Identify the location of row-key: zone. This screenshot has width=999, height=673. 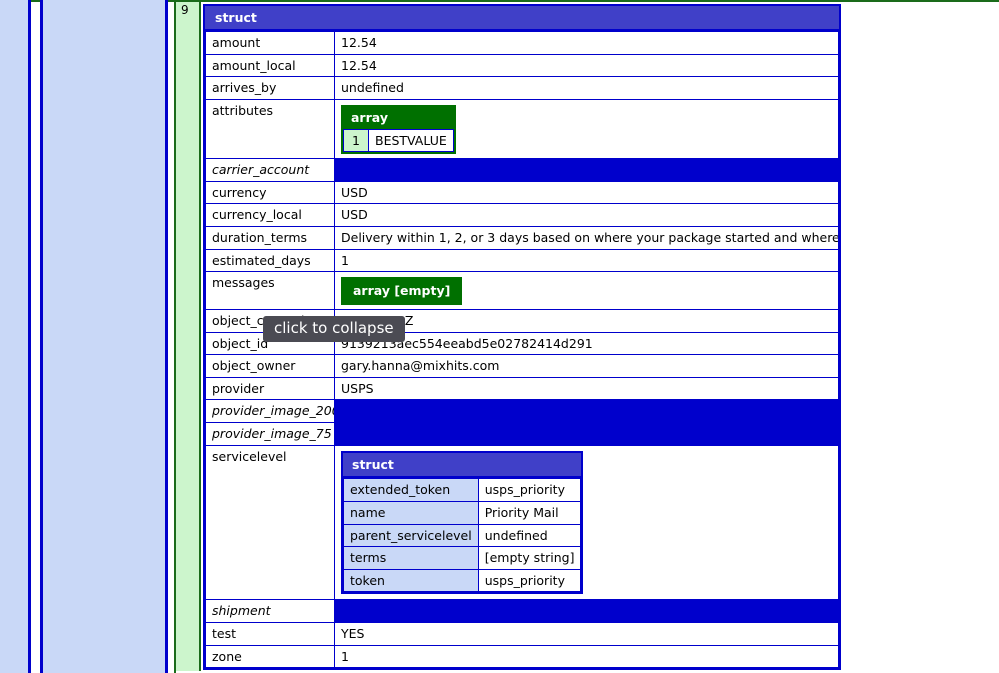
(270, 656).